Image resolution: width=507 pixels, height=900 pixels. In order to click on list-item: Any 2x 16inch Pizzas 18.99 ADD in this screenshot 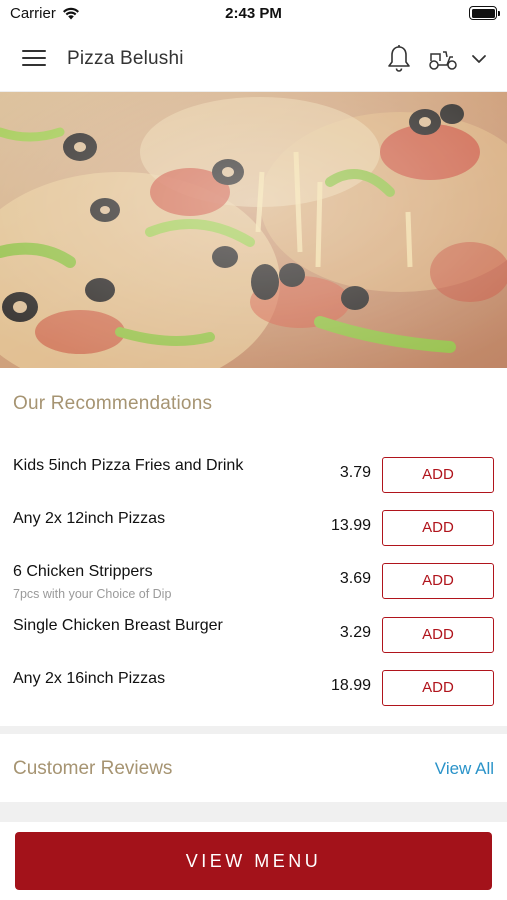, I will do `click(253, 695)`.